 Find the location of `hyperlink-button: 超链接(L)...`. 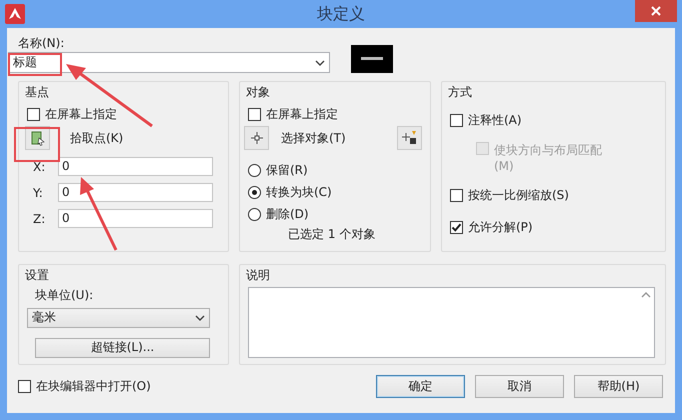

hyperlink-button: 超链接(L)... is located at coordinates (122, 348).